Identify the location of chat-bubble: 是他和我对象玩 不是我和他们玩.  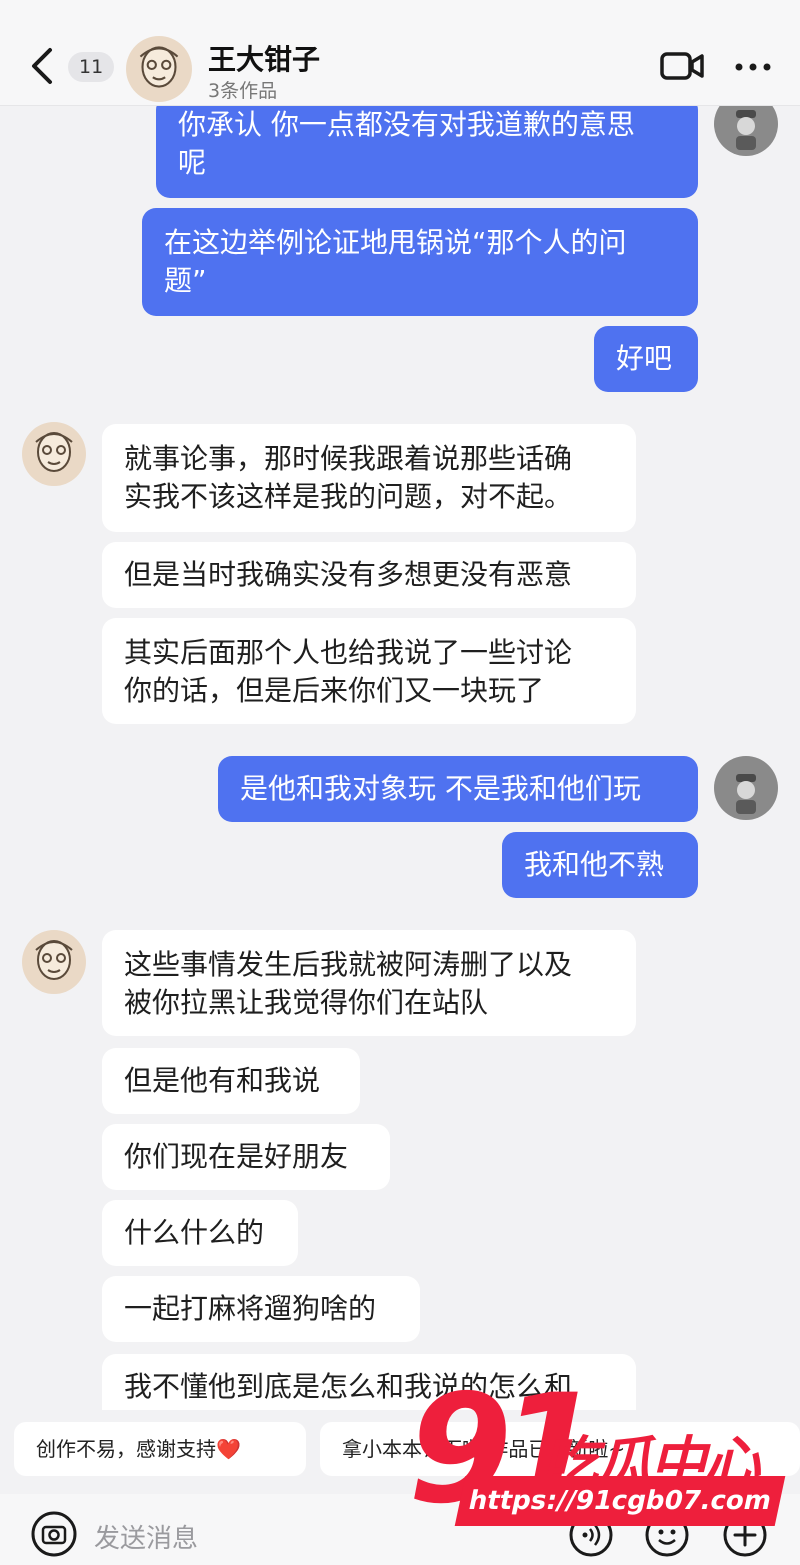
(458, 789).